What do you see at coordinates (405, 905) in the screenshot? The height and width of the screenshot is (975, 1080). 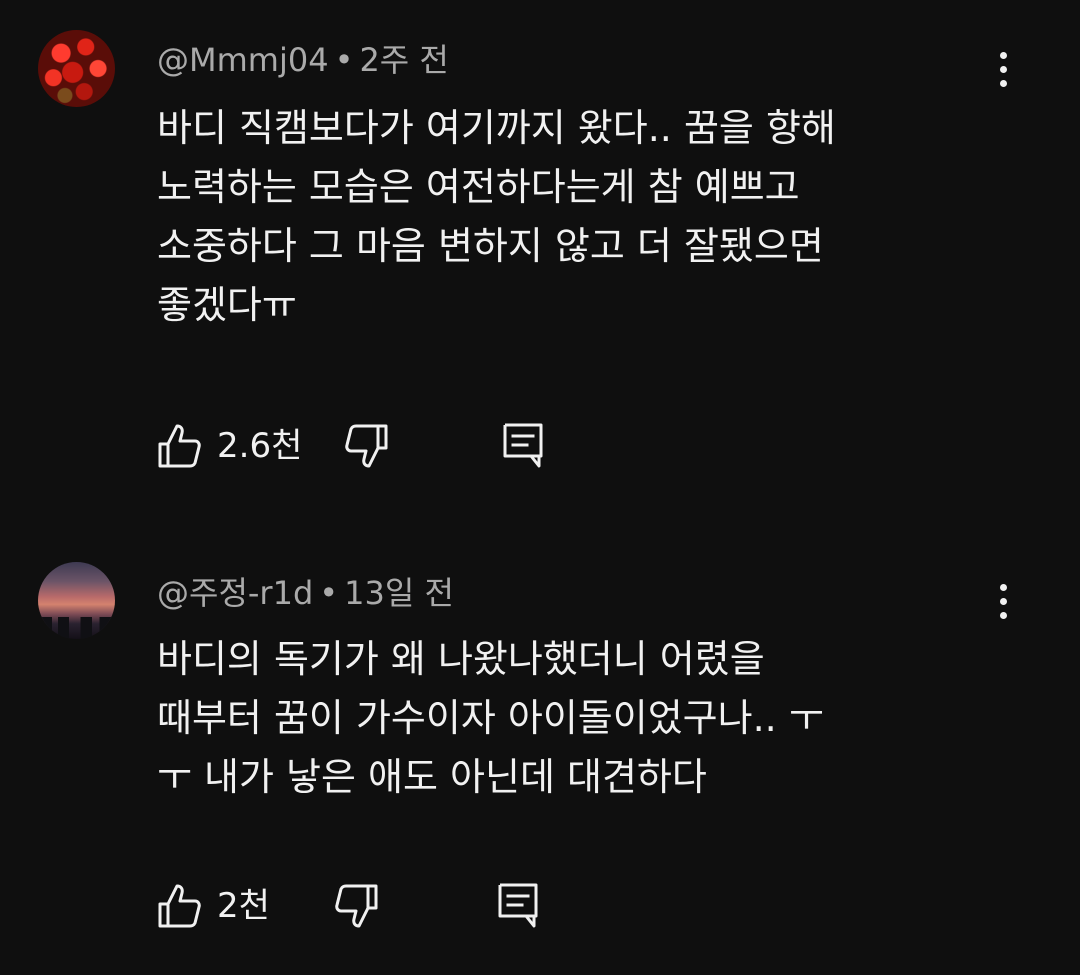 I see `comment-actions: 2천` at bounding box center [405, 905].